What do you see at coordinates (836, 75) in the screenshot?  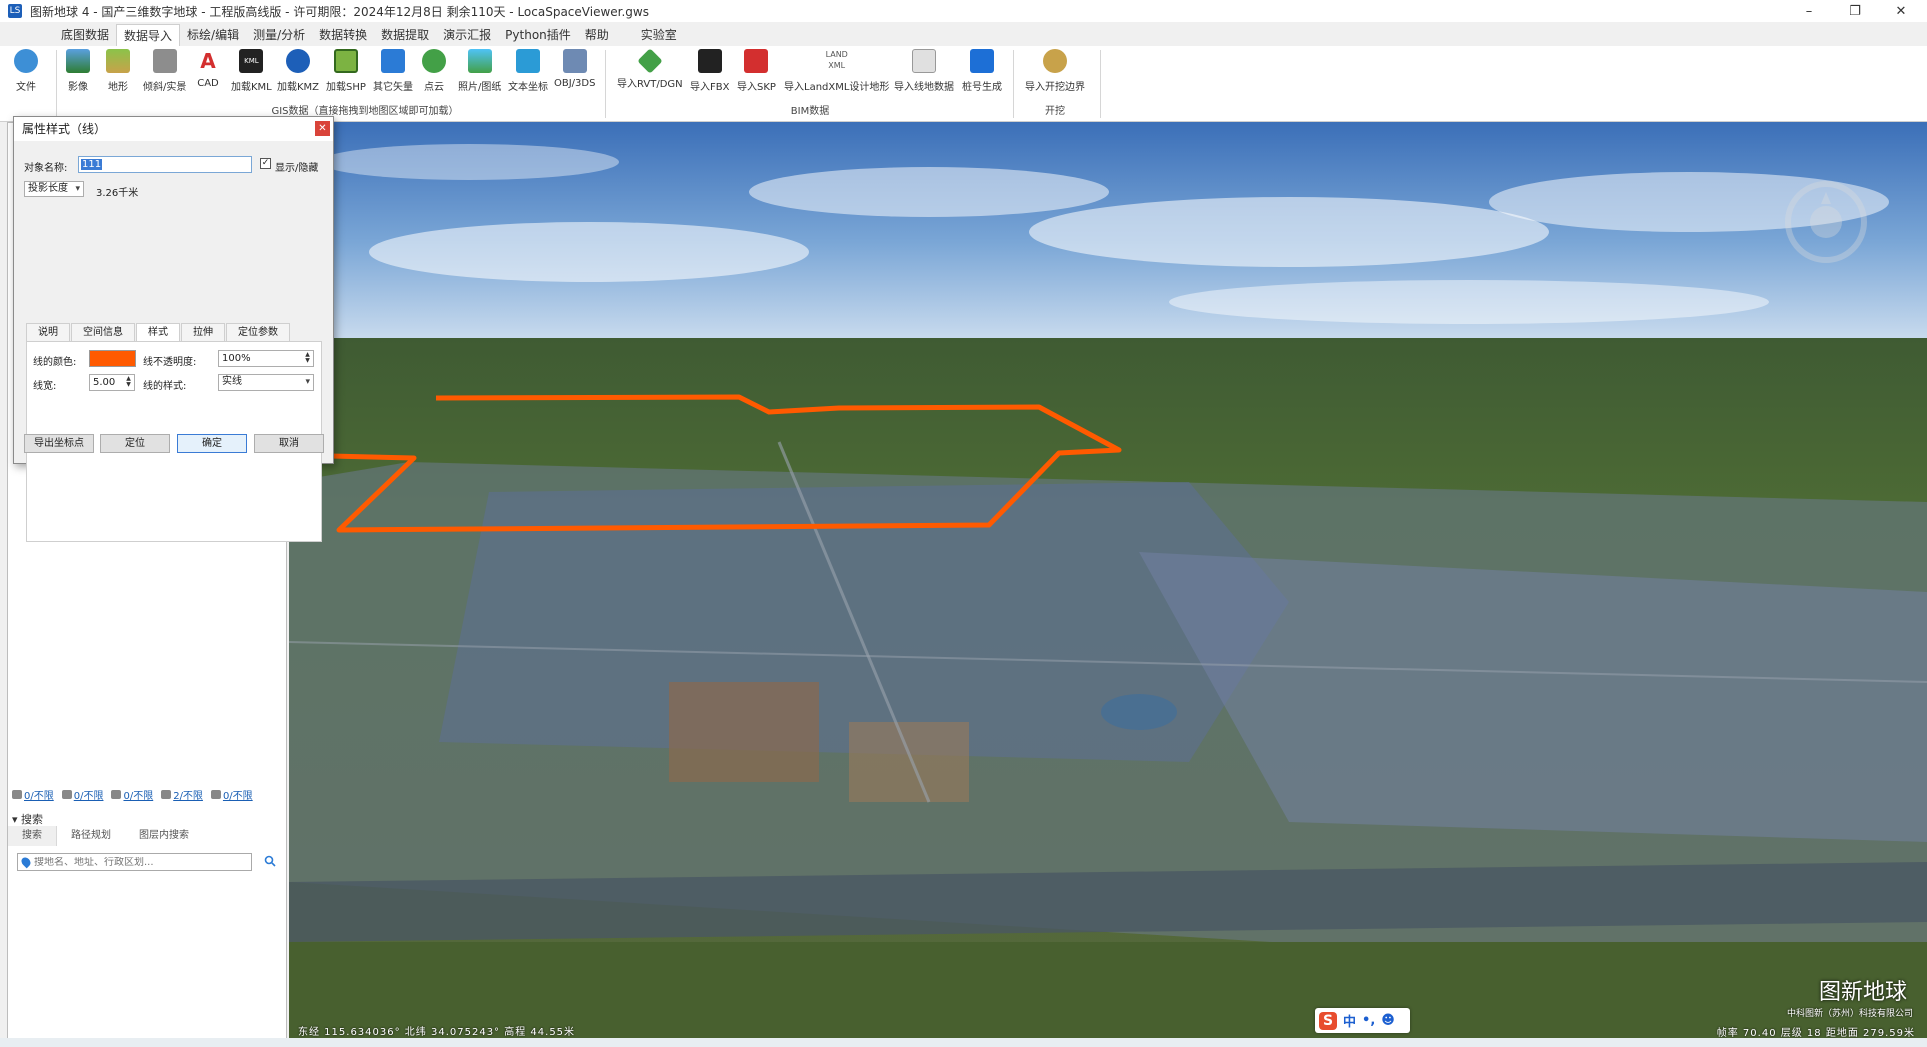 I see `import-landxml-button: LAND XML 导入LandXML设计地形` at bounding box center [836, 75].